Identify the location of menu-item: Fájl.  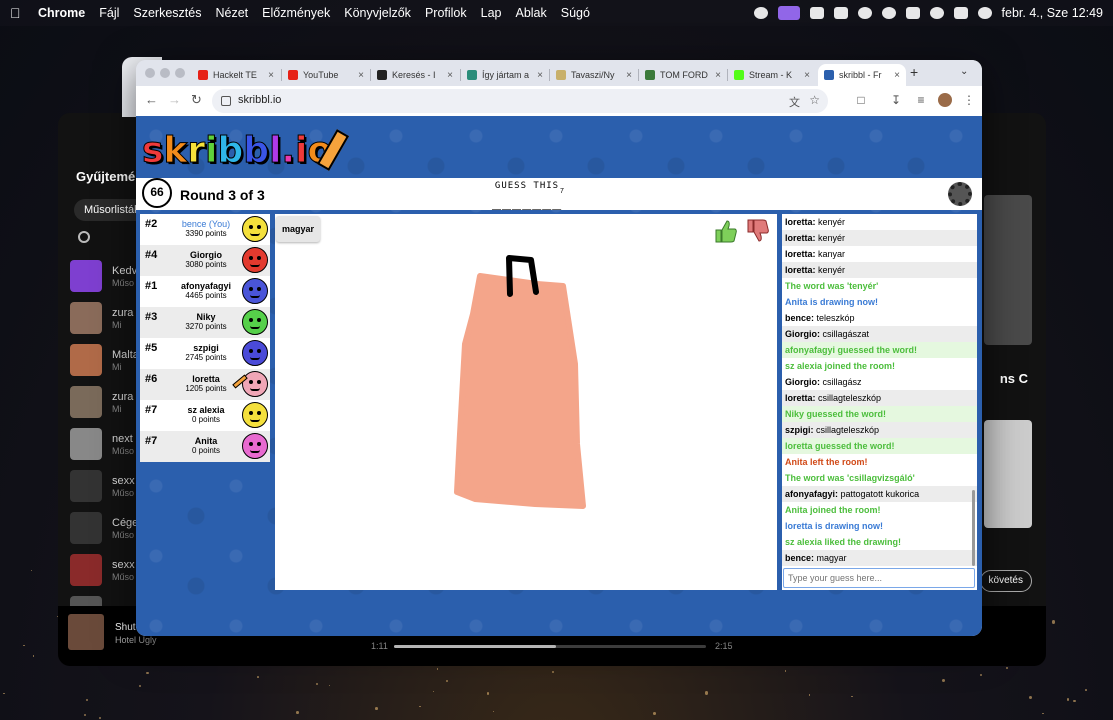
(109, 13).